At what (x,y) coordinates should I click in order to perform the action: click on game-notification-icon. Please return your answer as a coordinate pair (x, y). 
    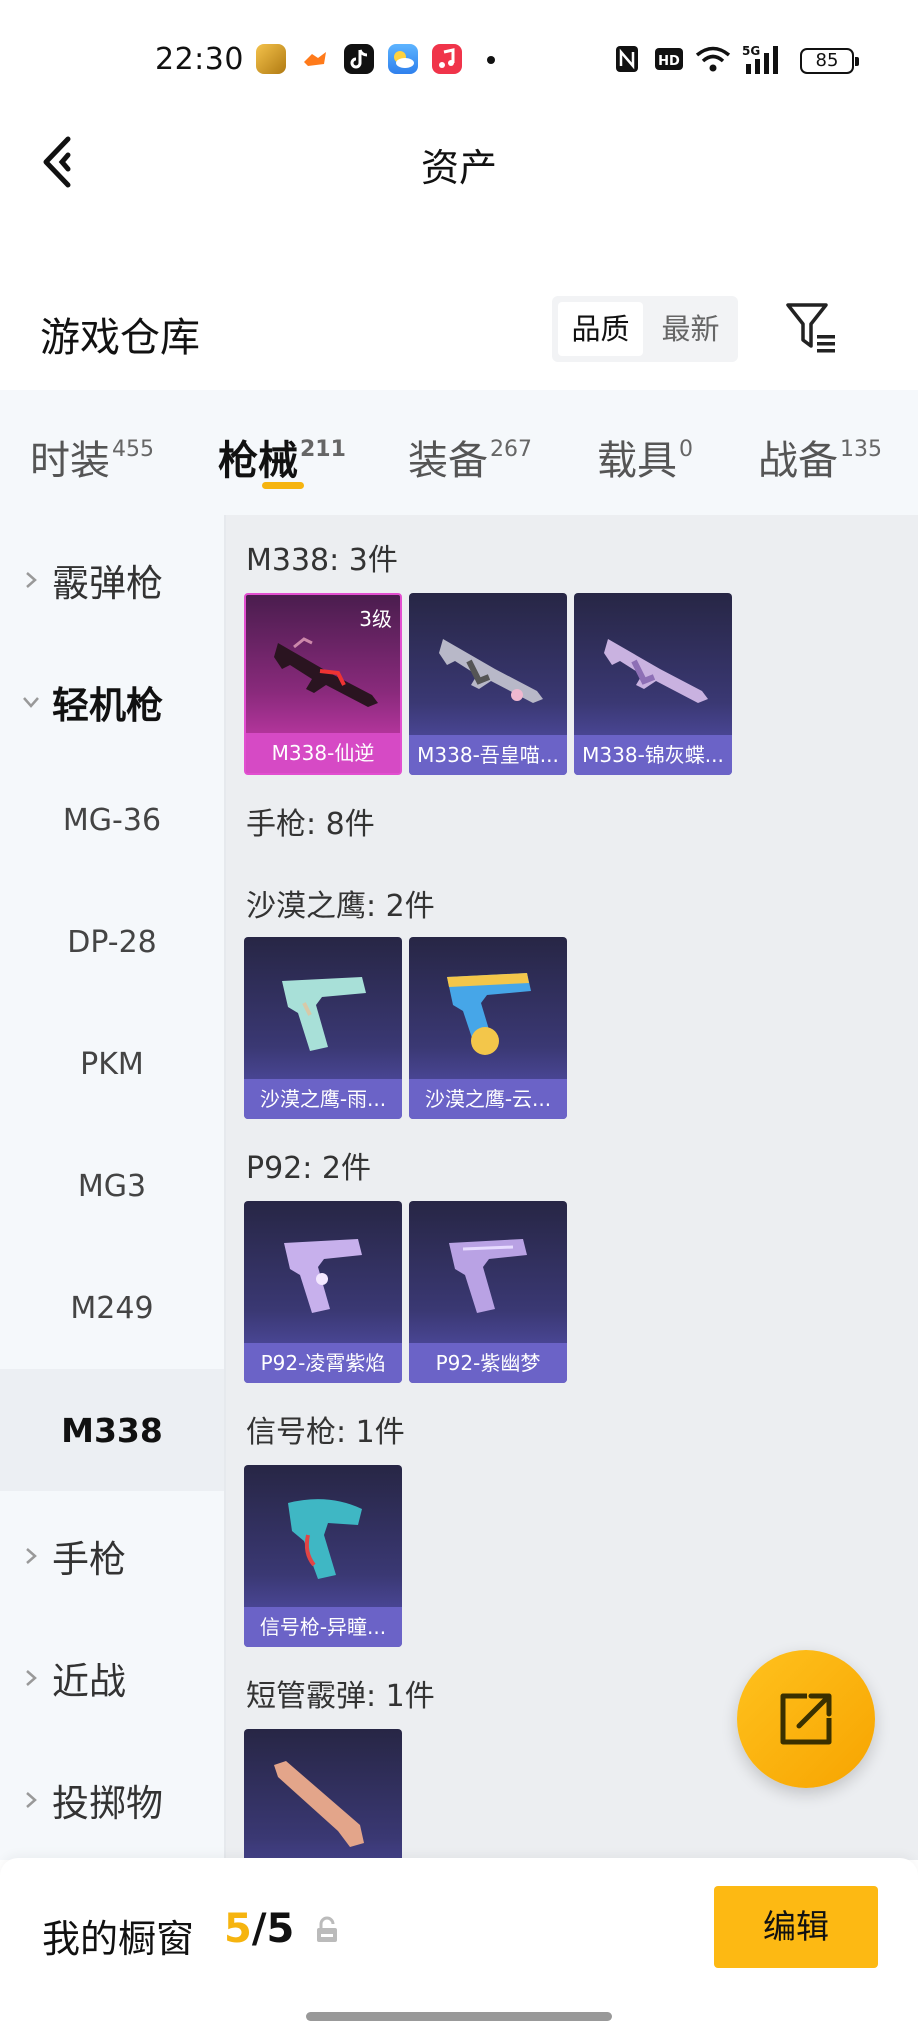
    Looking at the image, I should click on (315, 59).